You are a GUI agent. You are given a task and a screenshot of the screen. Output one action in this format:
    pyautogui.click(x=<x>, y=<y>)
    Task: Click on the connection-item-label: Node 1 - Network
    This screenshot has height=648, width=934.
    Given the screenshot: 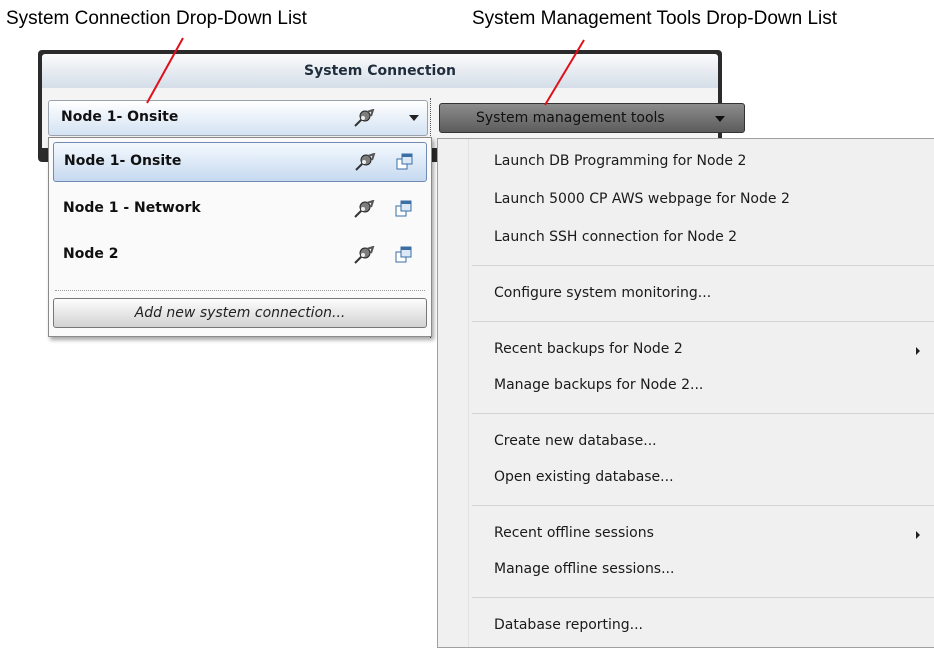 What is the action you would take?
    pyautogui.click(x=132, y=208)
    